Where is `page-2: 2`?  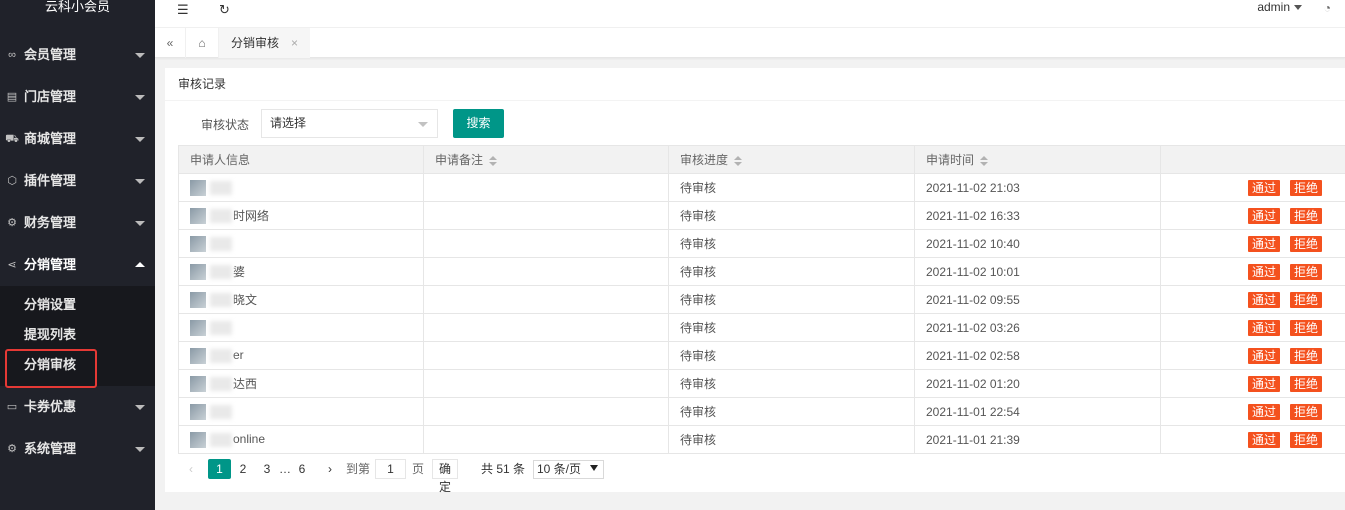
page-2: 2 is located at coordinates (243, 469).